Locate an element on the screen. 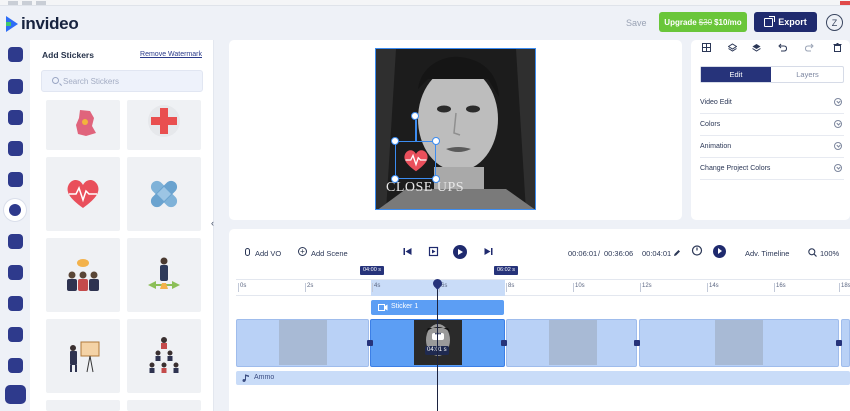 The height and width of the screenshot is (411, 850). tab-layers: Layers is located at coordinates (807, 74).